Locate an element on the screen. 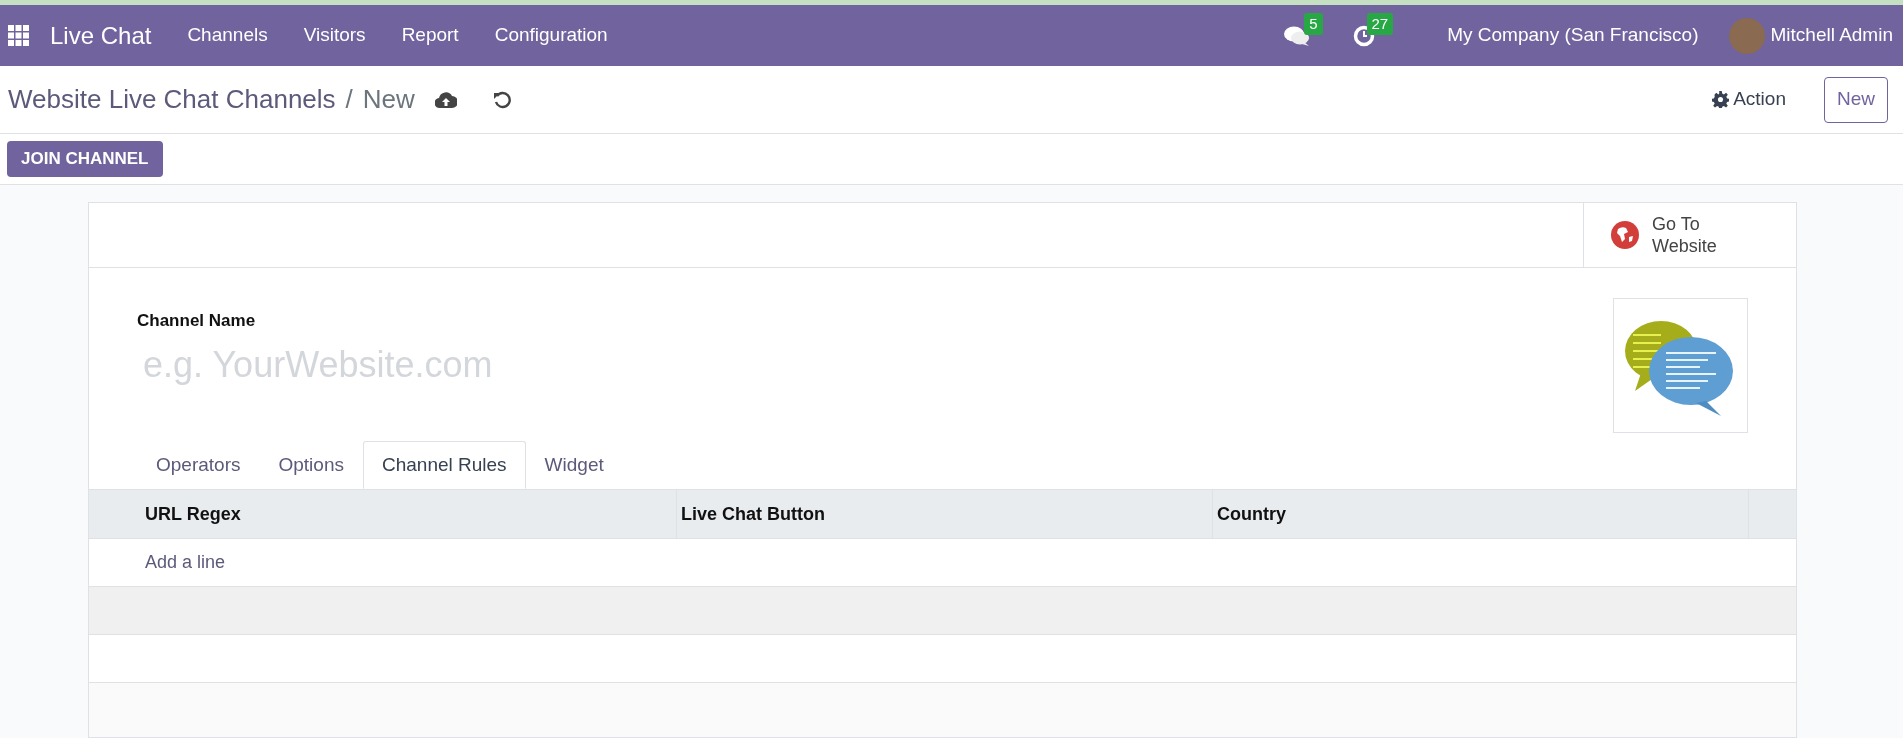  go-to-website-button: Go To Website is located at coordinates (1689, 235).